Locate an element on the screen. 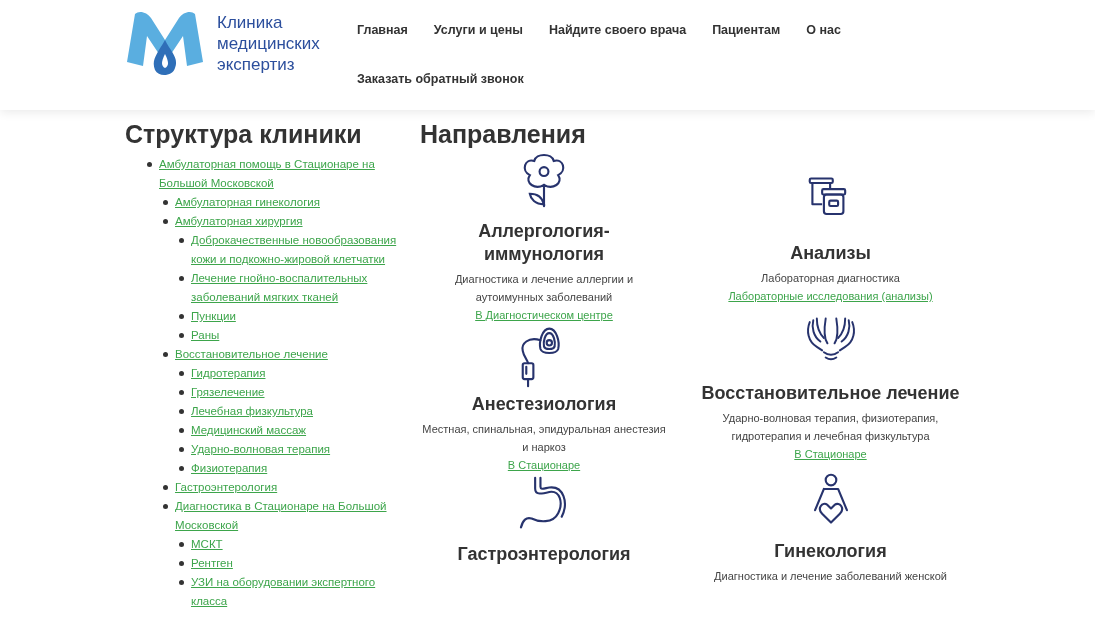  section-heading: Структура клиники is located at coordinates (244, 134).